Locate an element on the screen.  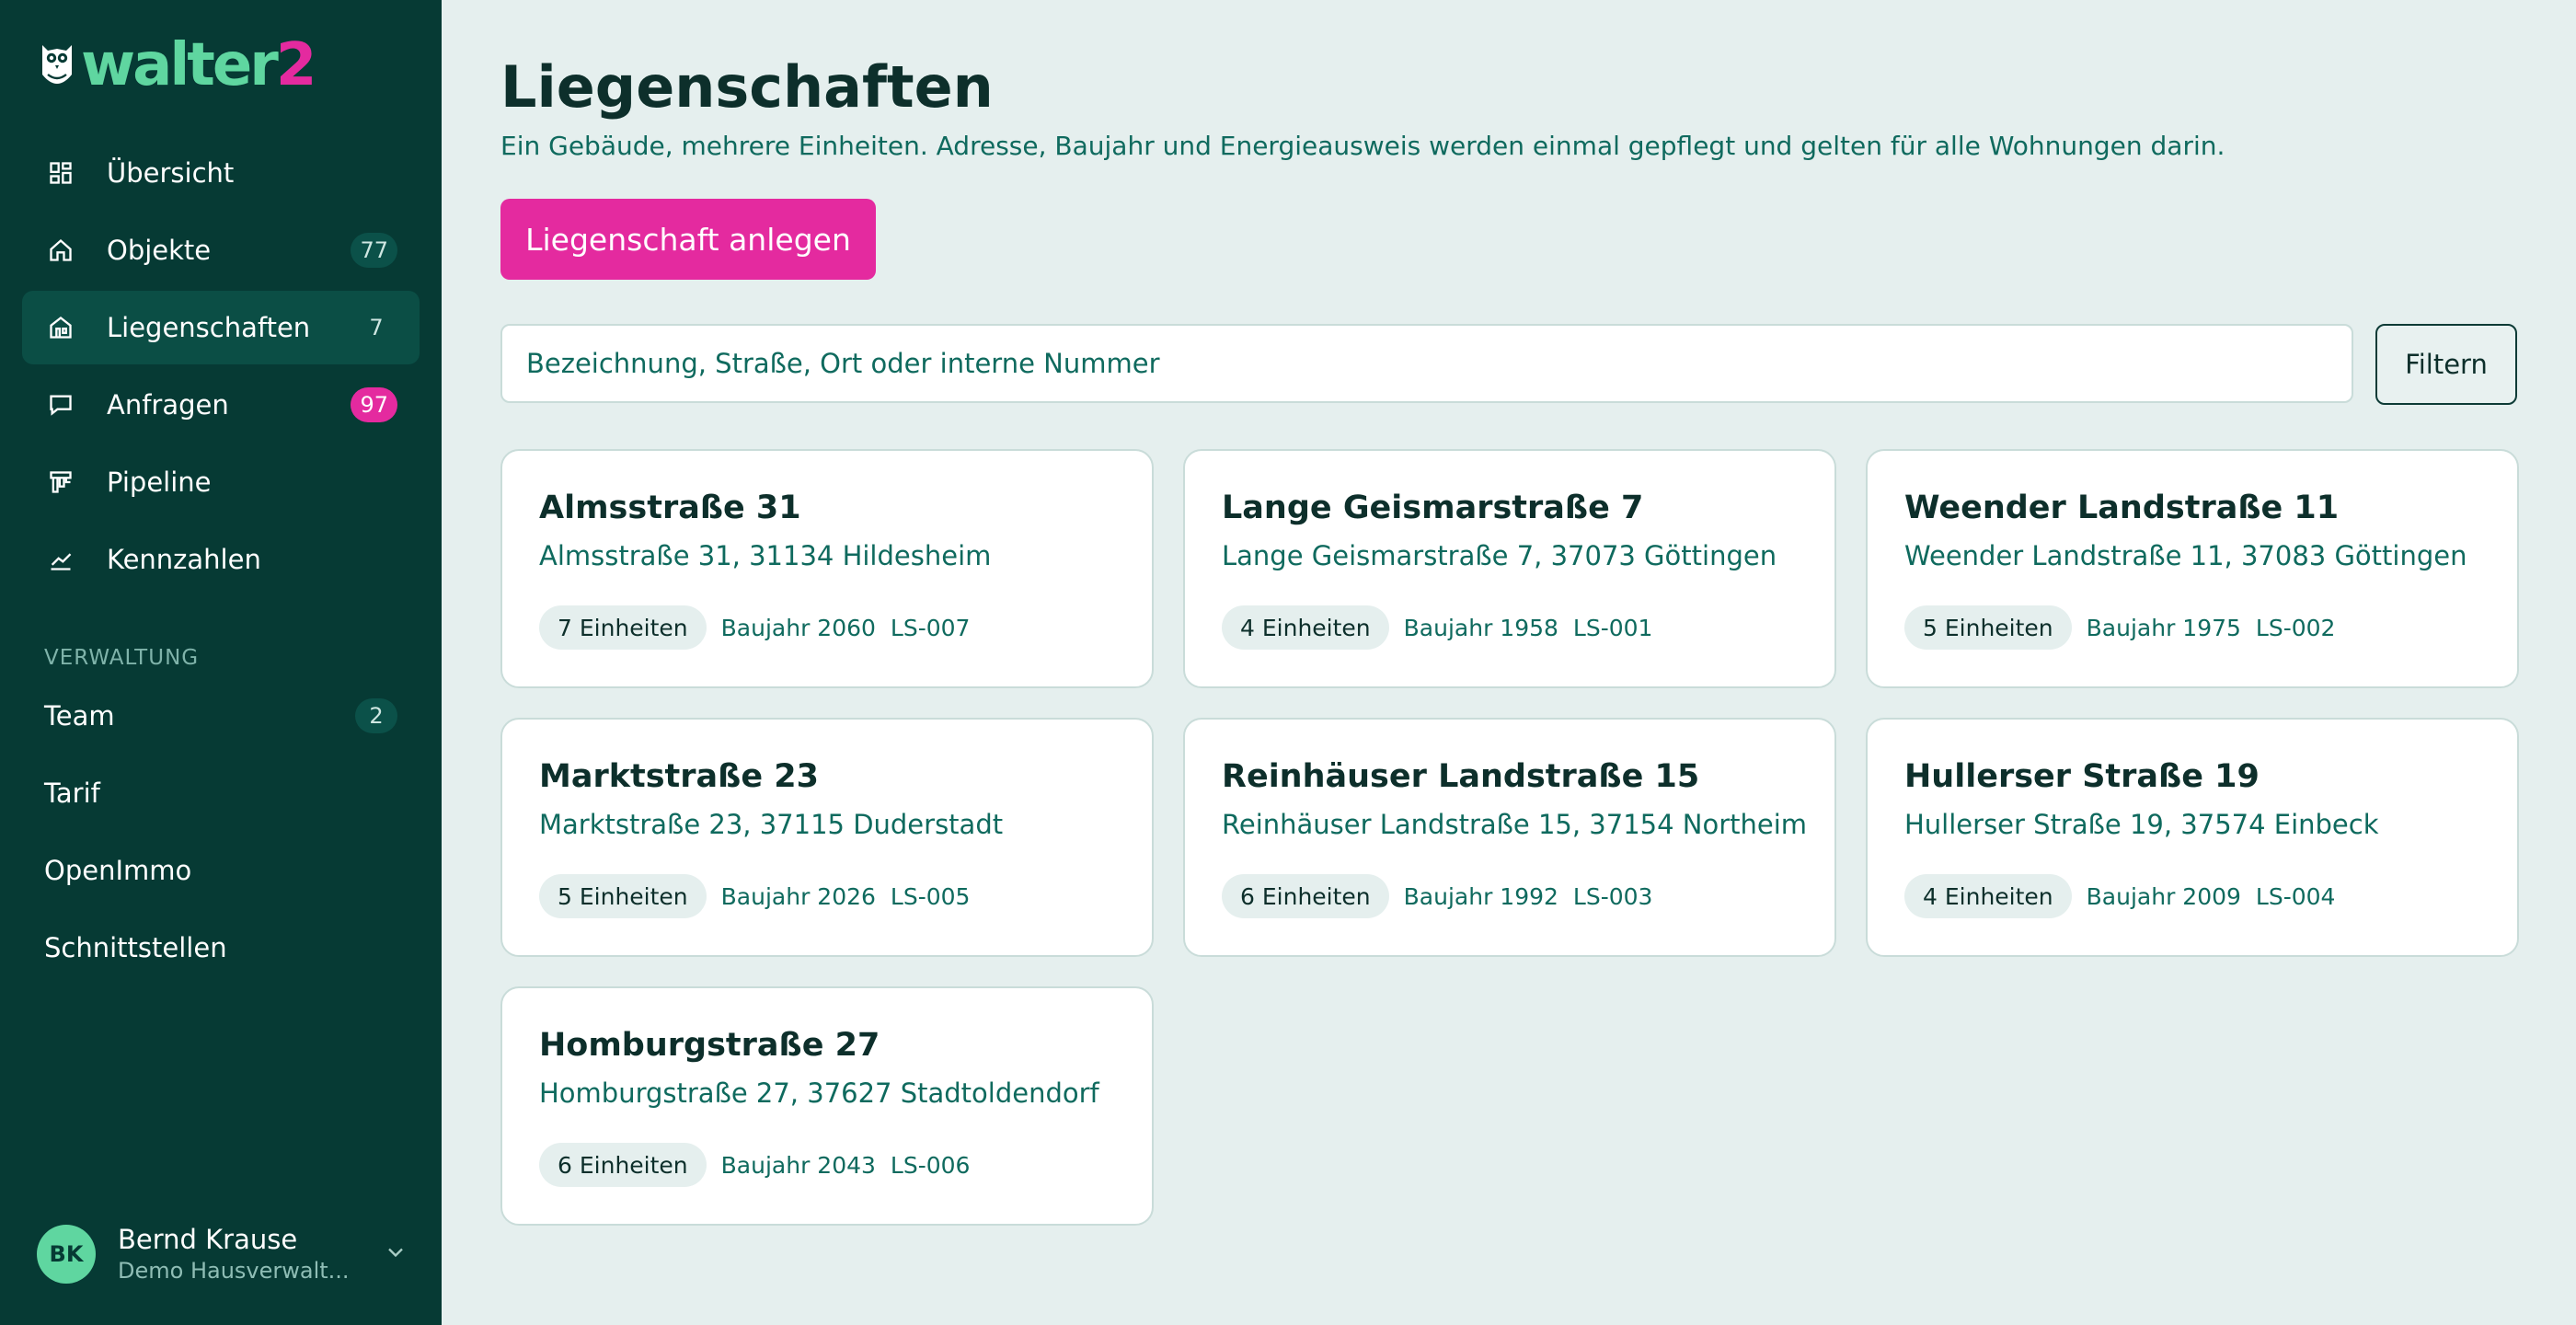
sidebar-item-uebersicht: Übersicht is located at coordinates (221, 173).